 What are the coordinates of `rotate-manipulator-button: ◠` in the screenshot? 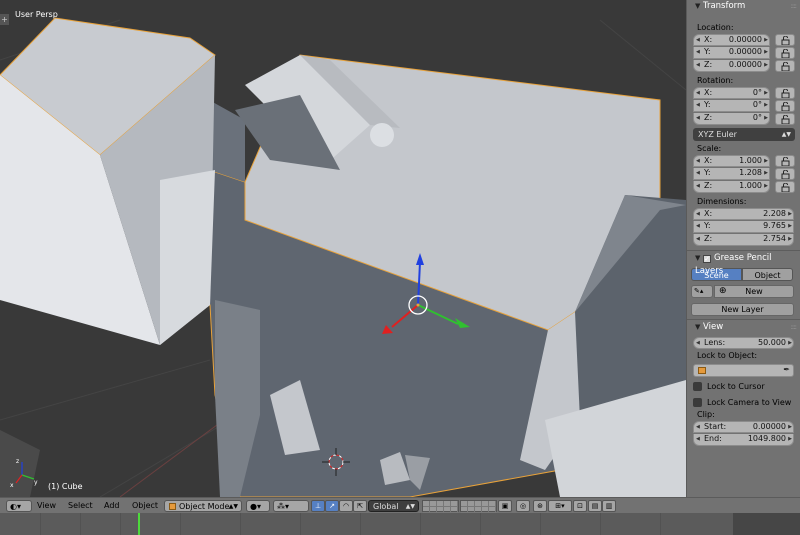 It's located at (346, 506).